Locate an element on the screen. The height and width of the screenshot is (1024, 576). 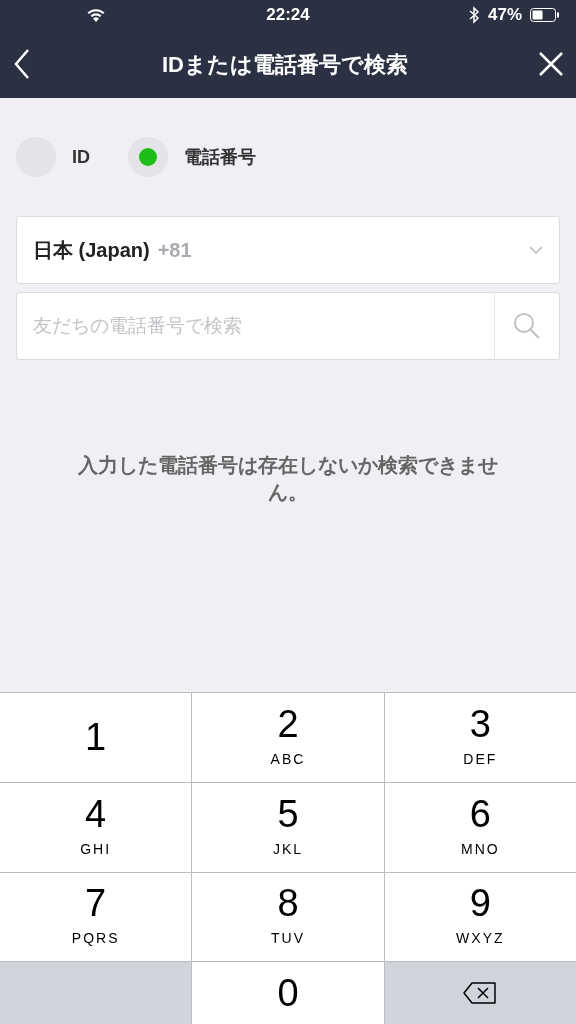
keypad-key: 8 TUV is located at coordinates (288, 917).